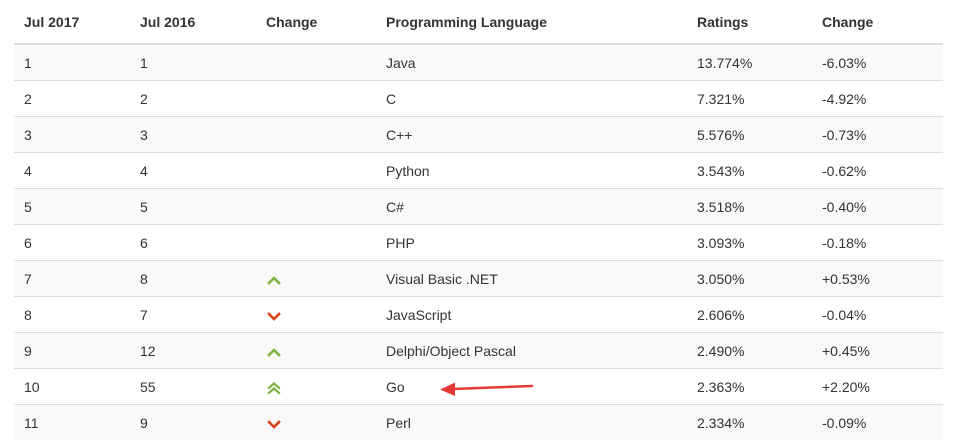 This screenshot has height=440, width=959. I want to click on cell-ratings: 2.490%, so click(749, 351).